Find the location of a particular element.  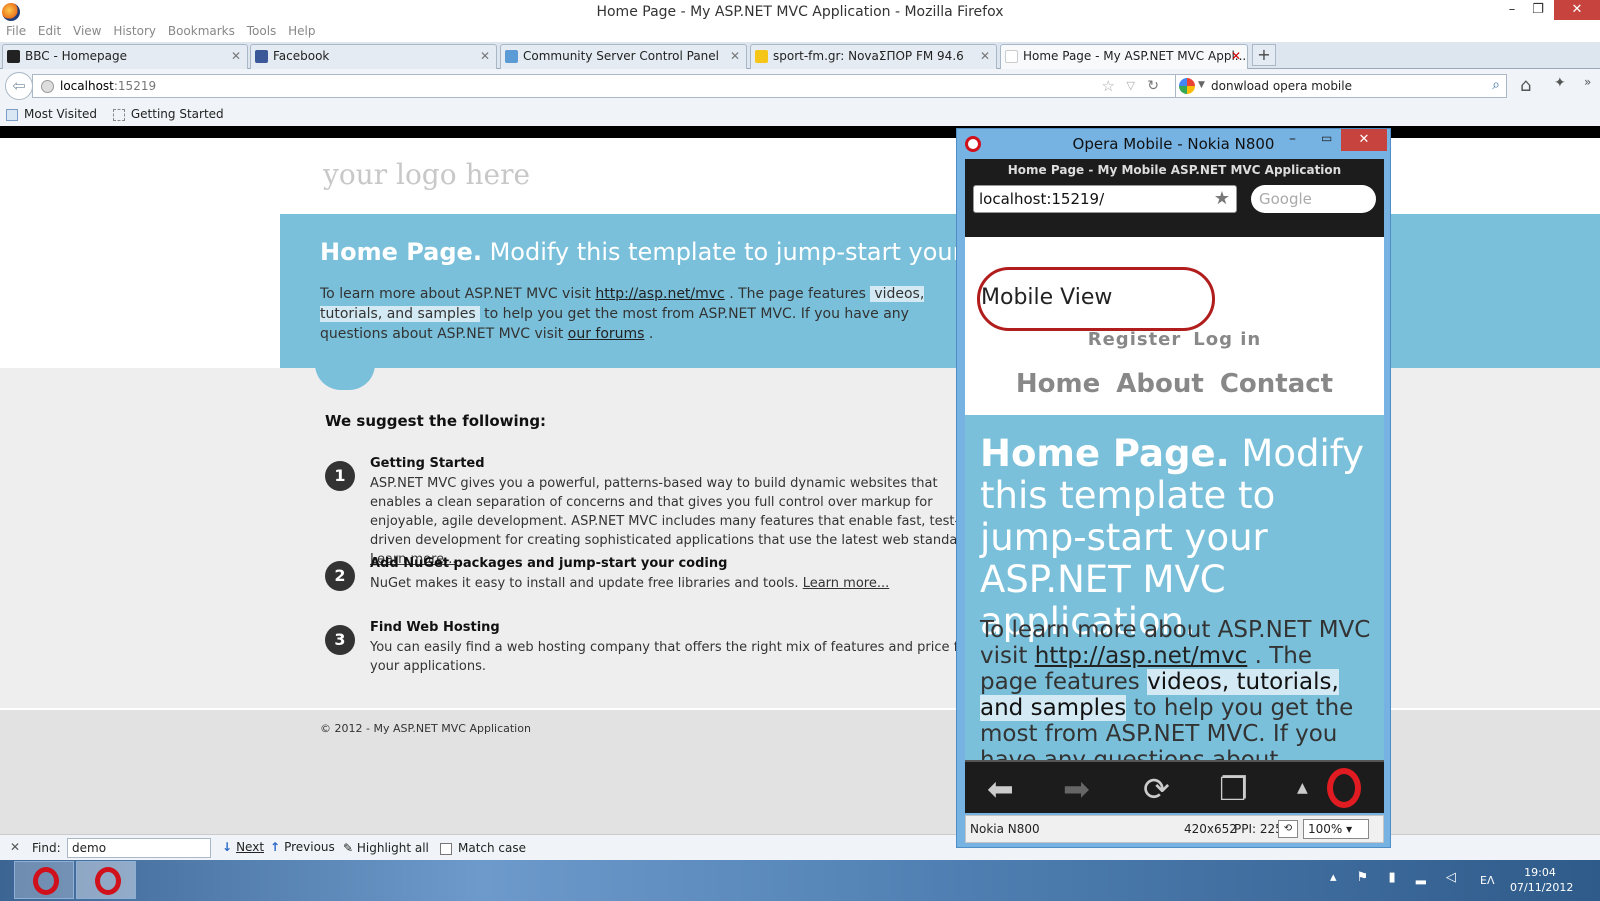

search-bar: ▼ donwload opera mobile ⌕ is located at coordinates (1341, 86).